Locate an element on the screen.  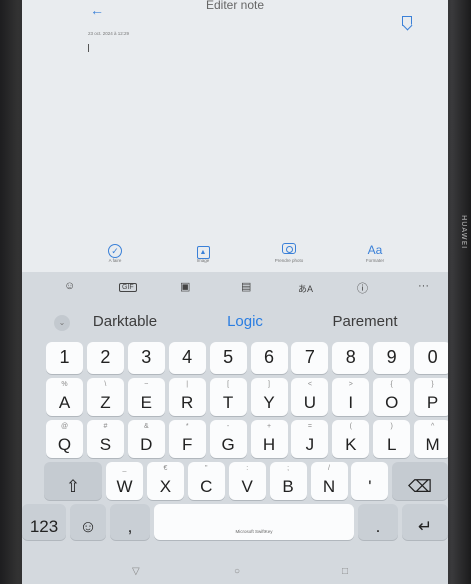
key-0: 0 is located at coordinates (431, 358).